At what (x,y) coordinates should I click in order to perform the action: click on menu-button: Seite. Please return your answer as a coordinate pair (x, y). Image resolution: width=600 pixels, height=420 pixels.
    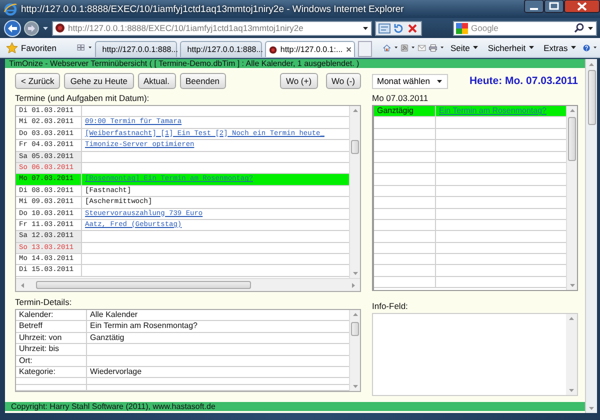
    Looking at the image, I should click on (464, 47).